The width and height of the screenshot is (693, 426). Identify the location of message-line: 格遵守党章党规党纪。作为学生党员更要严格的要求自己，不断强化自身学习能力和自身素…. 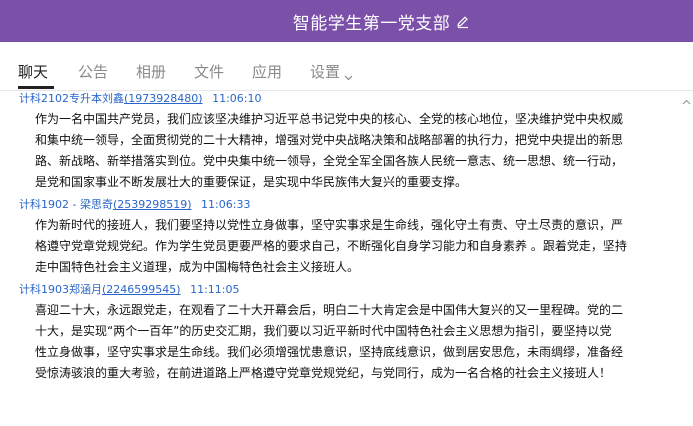
(331, 246).